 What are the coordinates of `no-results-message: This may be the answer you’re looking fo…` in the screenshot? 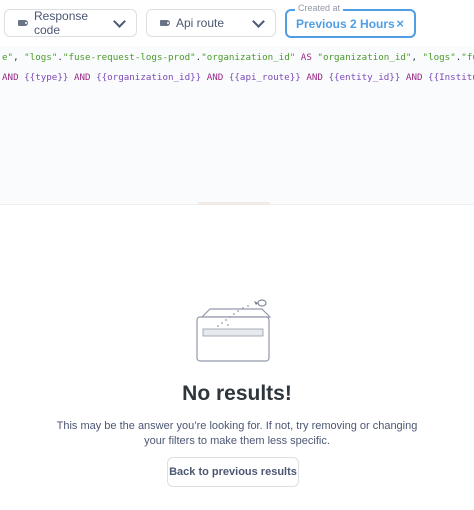 It's located at (237, 433).